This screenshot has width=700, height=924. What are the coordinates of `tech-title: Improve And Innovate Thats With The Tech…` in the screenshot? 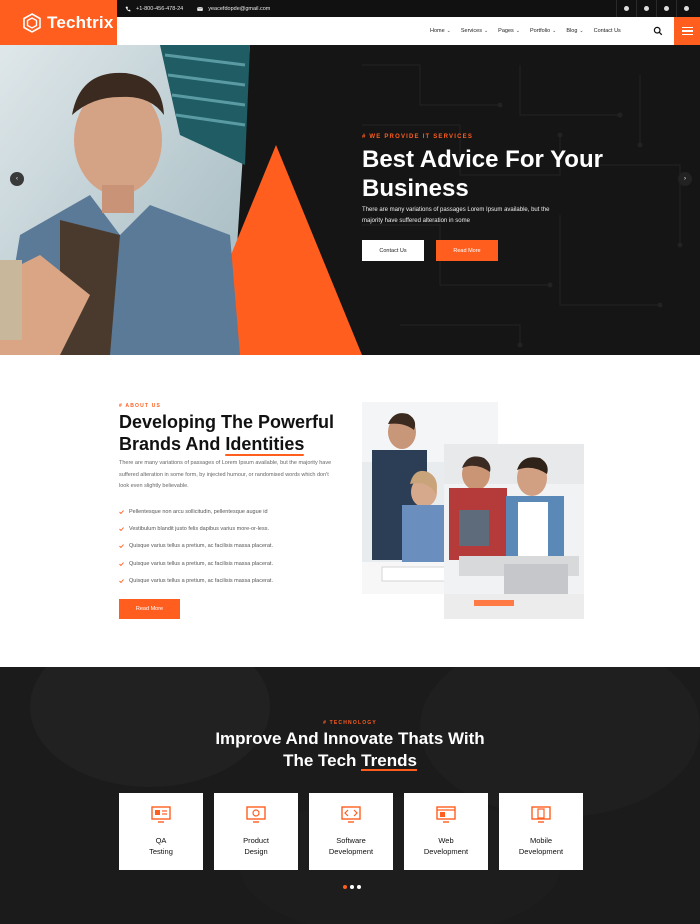 It's located at (350, 750).